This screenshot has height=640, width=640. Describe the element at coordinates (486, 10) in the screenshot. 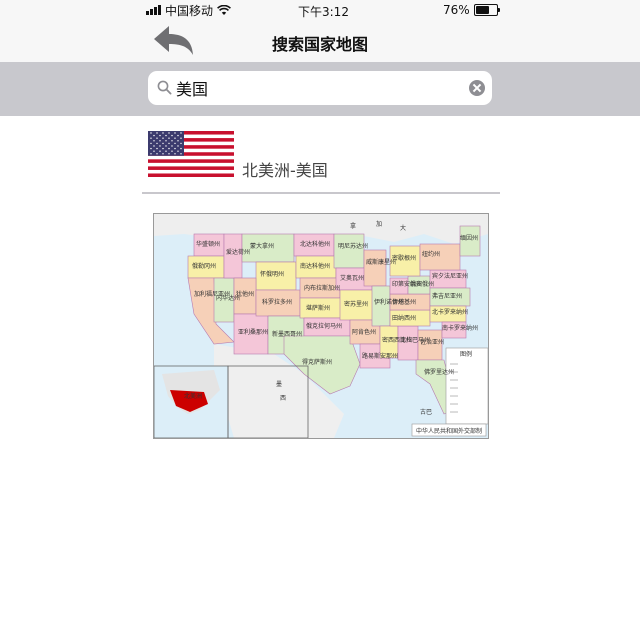

I see `battery-icon` at that location.